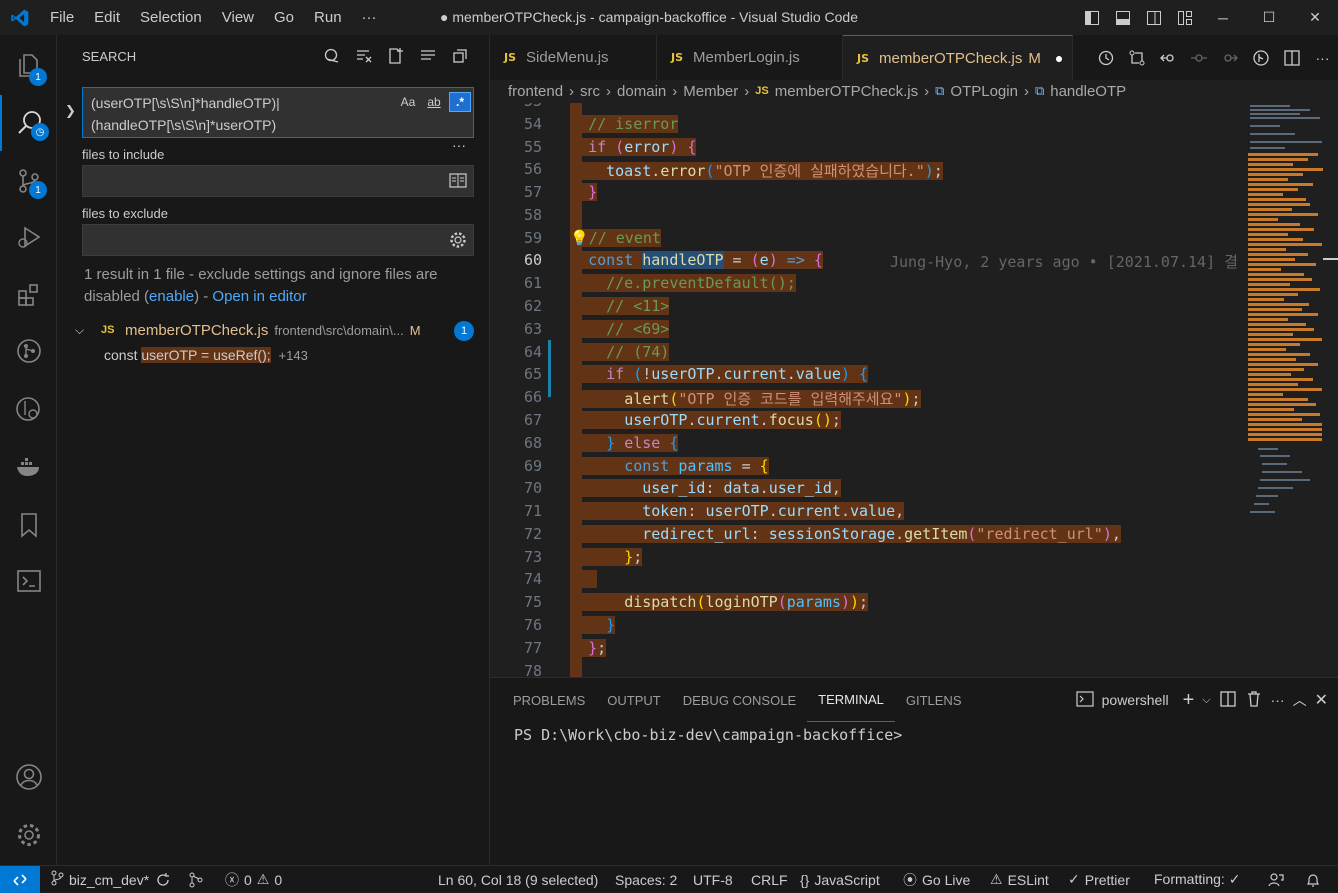 The width and height of the screenshot is (1338, 893). I want to click on docker-icon, so click(28, 467).